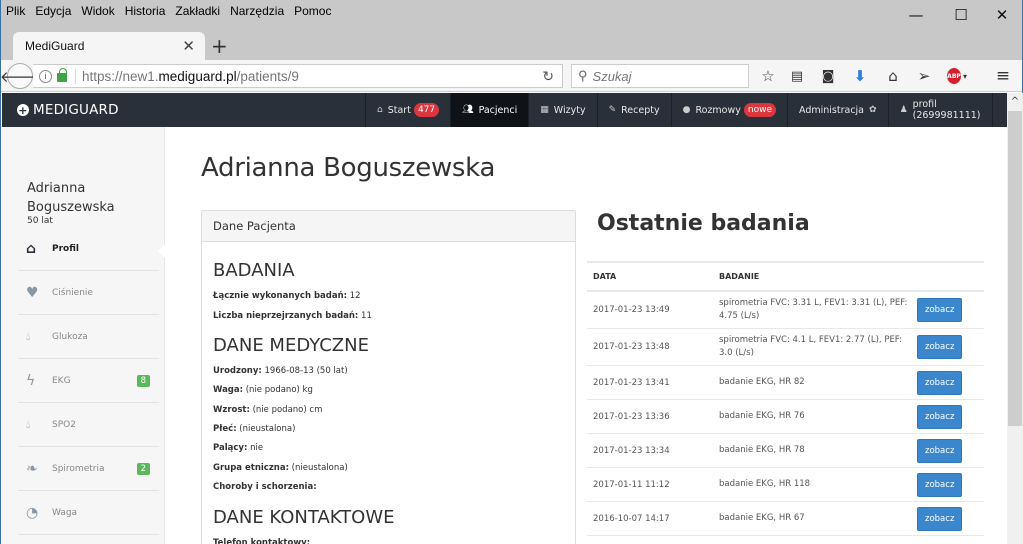 The height and width of the screenshot is (544, 1023). What do you see at coordinates (53, 11) in the screenshot?
I see `menu-edycja: Edycja` at bounding box center [53, 11].